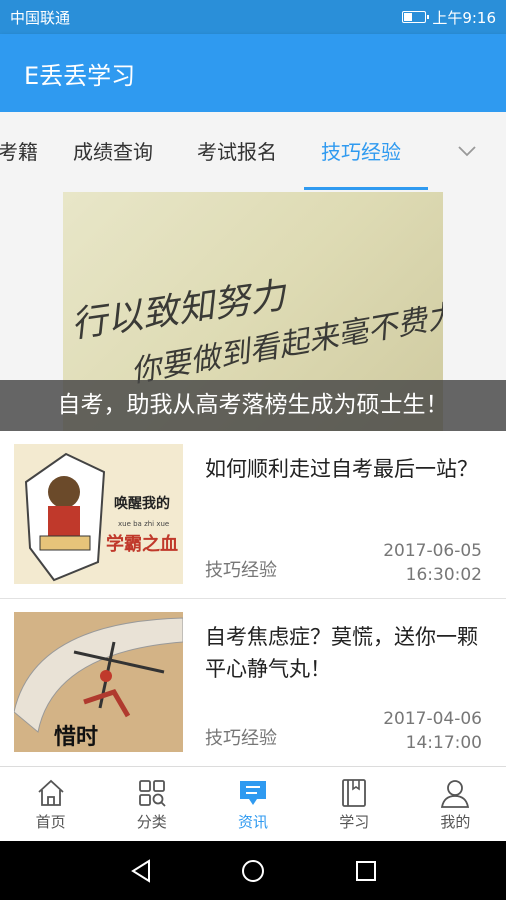 This screenshot has width=506, height=900. What do you see at coordinates (432, 551) in the screenshot?
I see `article-date-day: 2017-06-05` at bounding box center [432, 551].